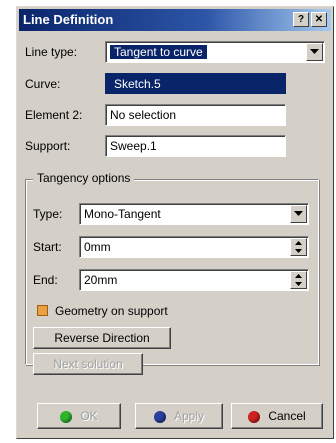 The image size is (336, 443). I want to click on start-value: 0mm, so click(97, 247).